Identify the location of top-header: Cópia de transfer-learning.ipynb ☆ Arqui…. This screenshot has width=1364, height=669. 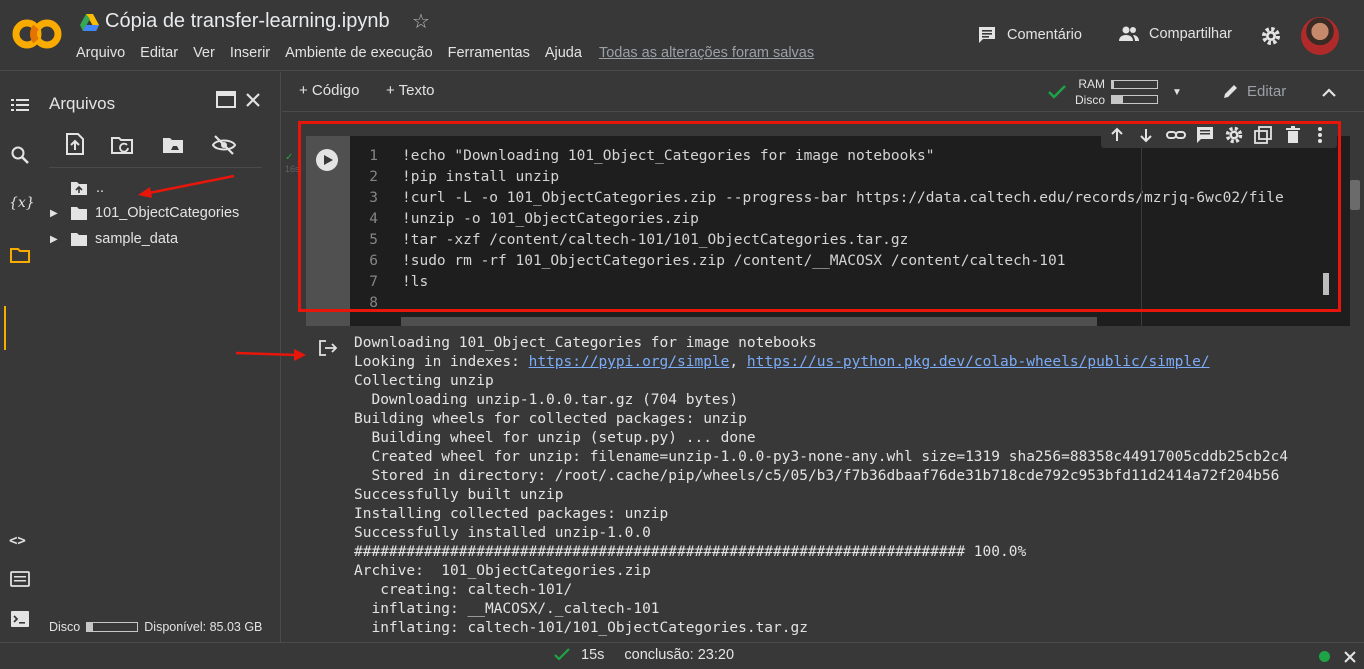
(682, 35).